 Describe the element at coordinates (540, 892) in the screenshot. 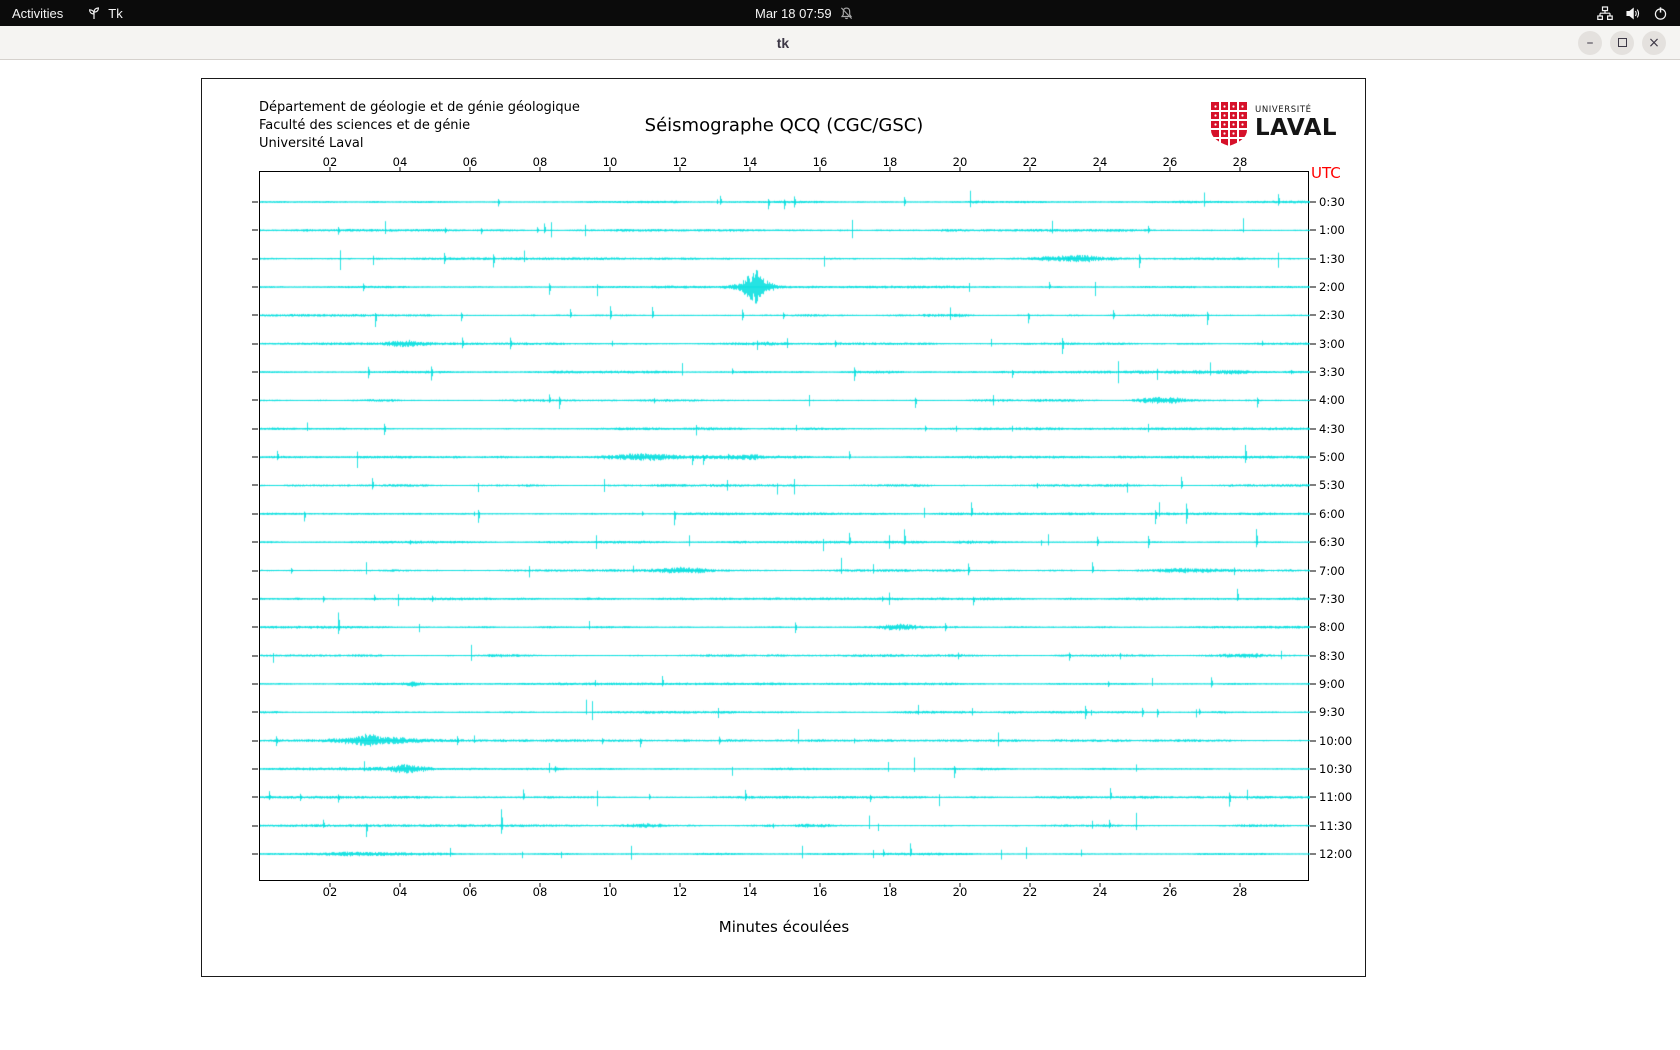

I see `x-tick-label-bottom: 08` at that location.